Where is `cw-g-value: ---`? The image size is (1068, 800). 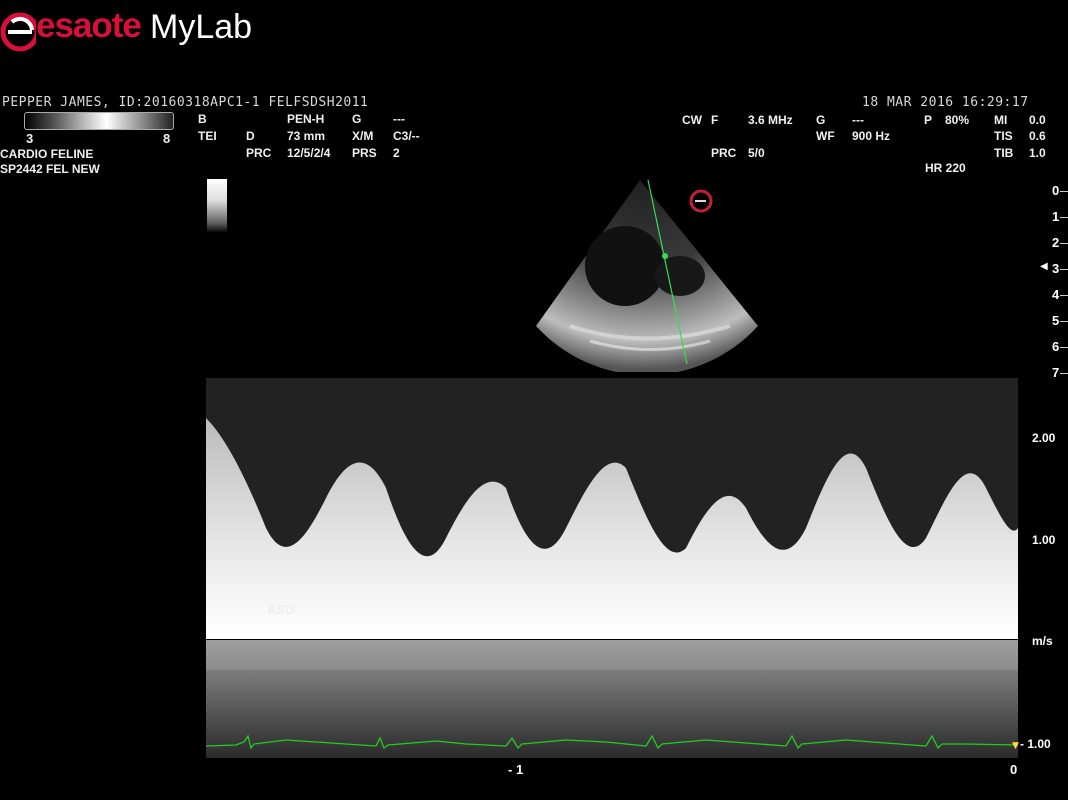 cw-g-value: --- is located at coordinates (858, 120).